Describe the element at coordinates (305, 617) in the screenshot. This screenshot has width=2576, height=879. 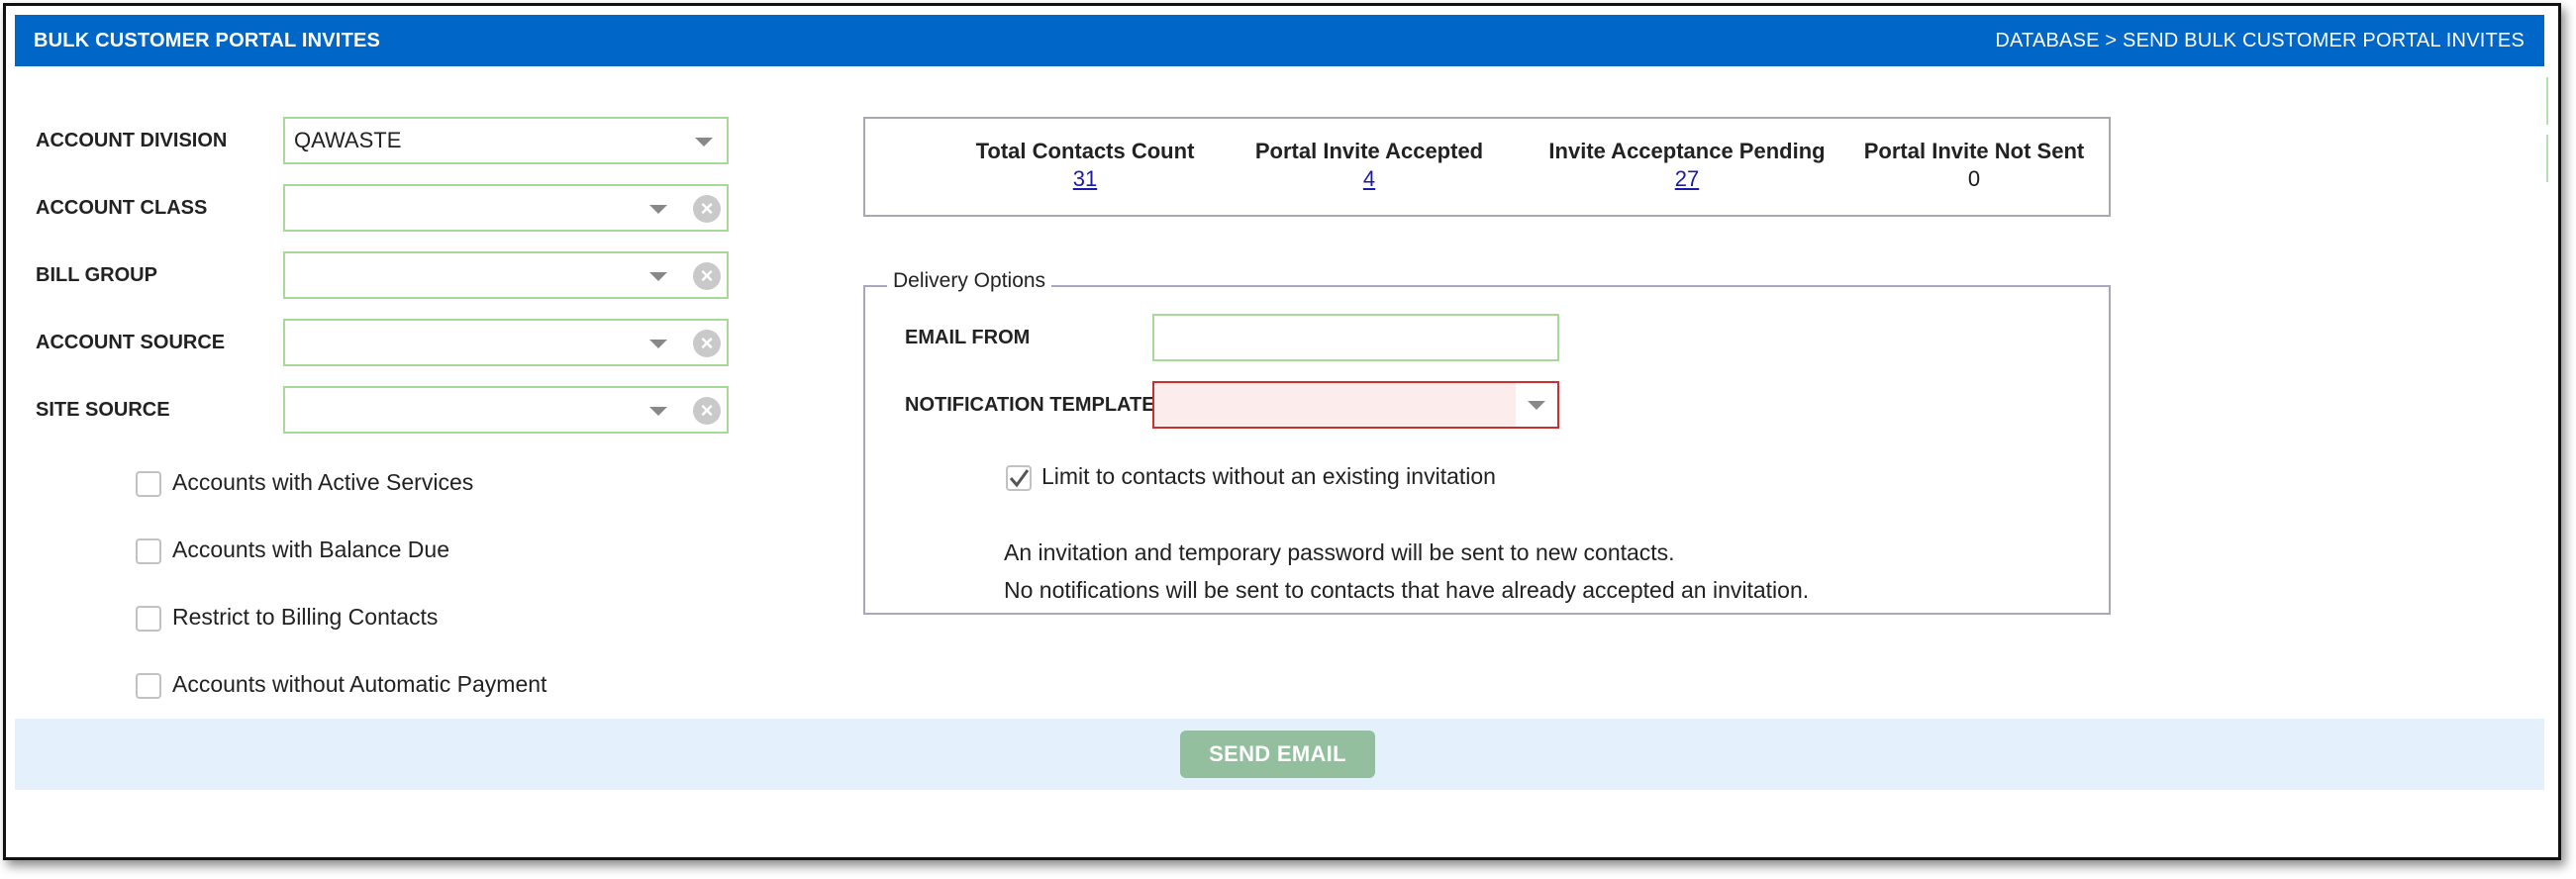
I see `billing-contacts-label: Restrict to Billing Contacts` at that location.